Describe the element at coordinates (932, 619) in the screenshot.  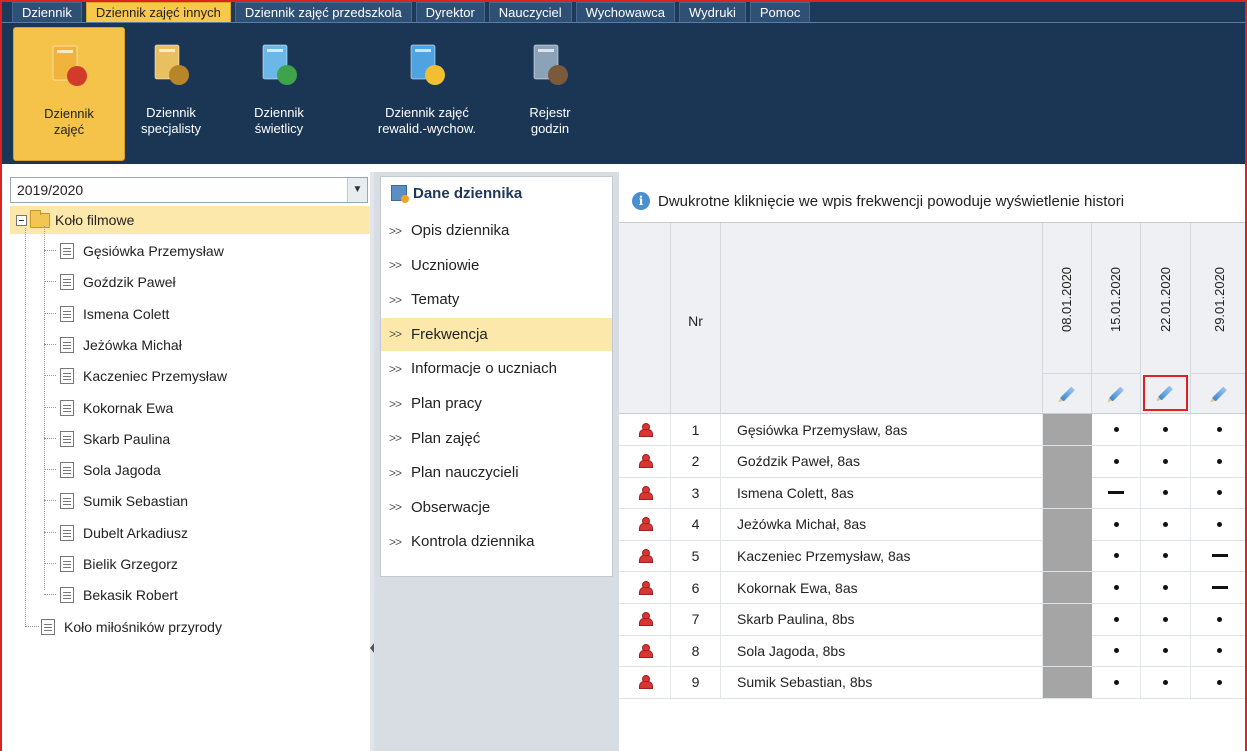
I see `table-row: 7 Skarb Paulina, 8bs` at that location.